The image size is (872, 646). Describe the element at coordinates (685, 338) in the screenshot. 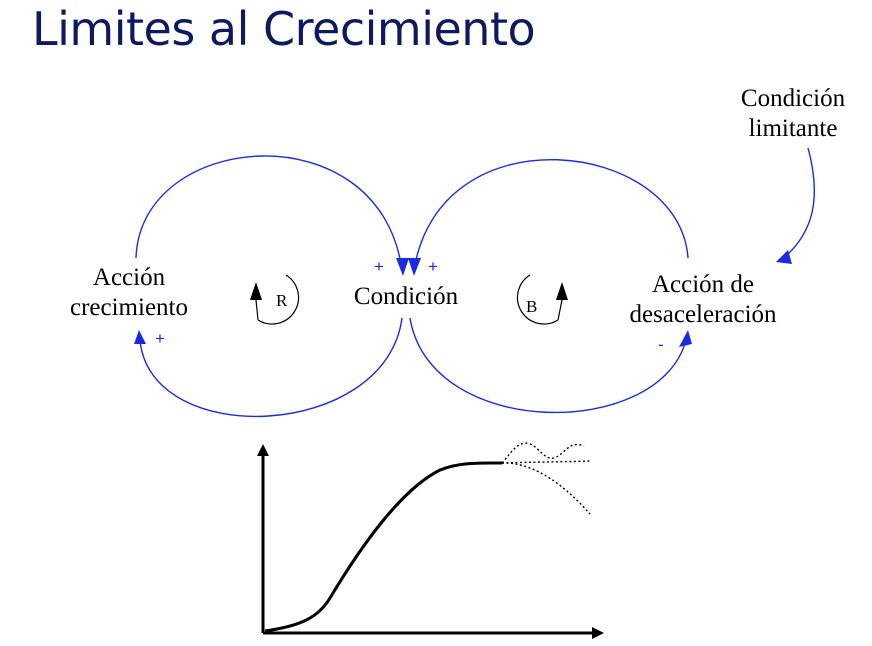

I see `arrowhead-condicion-to-desaceleracion` at that location.